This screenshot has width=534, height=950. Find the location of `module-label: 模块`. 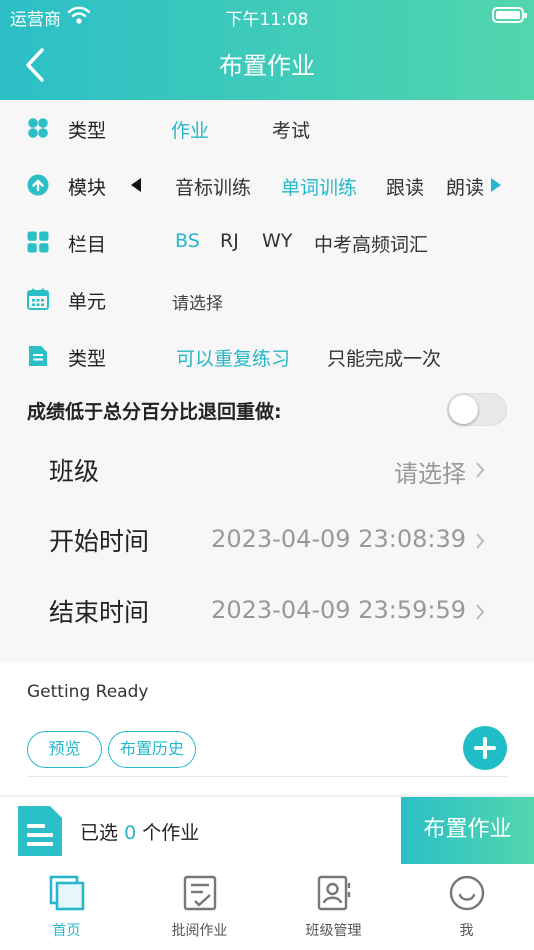

module-label: 模块 is located at coordinates (87, 188).